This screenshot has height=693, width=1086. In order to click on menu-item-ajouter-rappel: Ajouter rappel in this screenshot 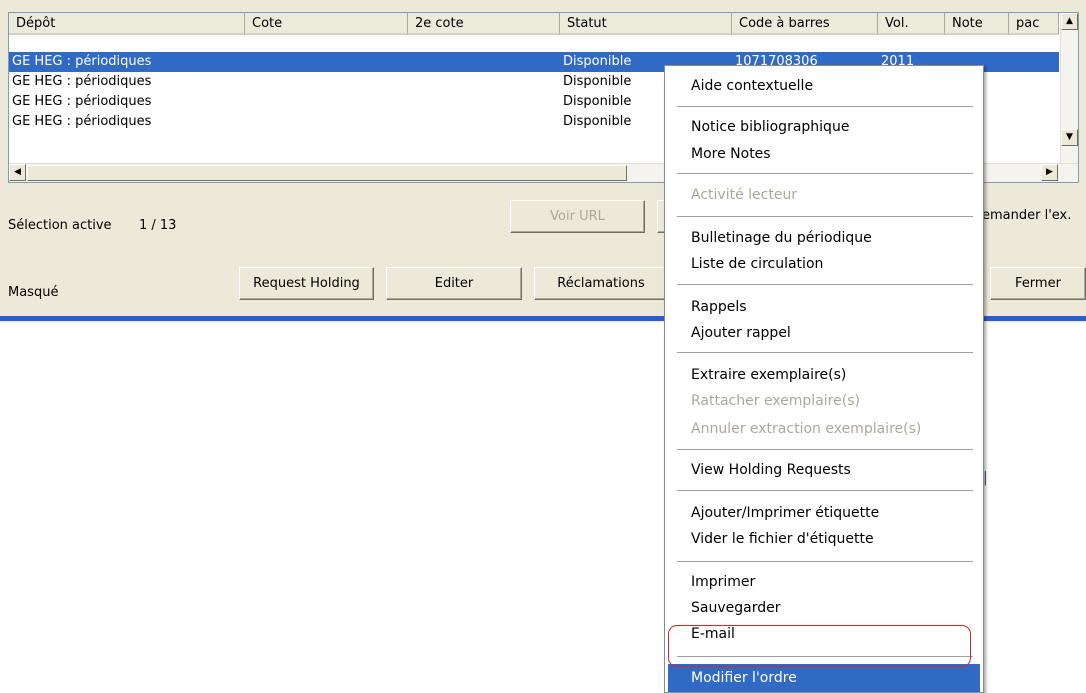, I will do `click(741, 333)`.